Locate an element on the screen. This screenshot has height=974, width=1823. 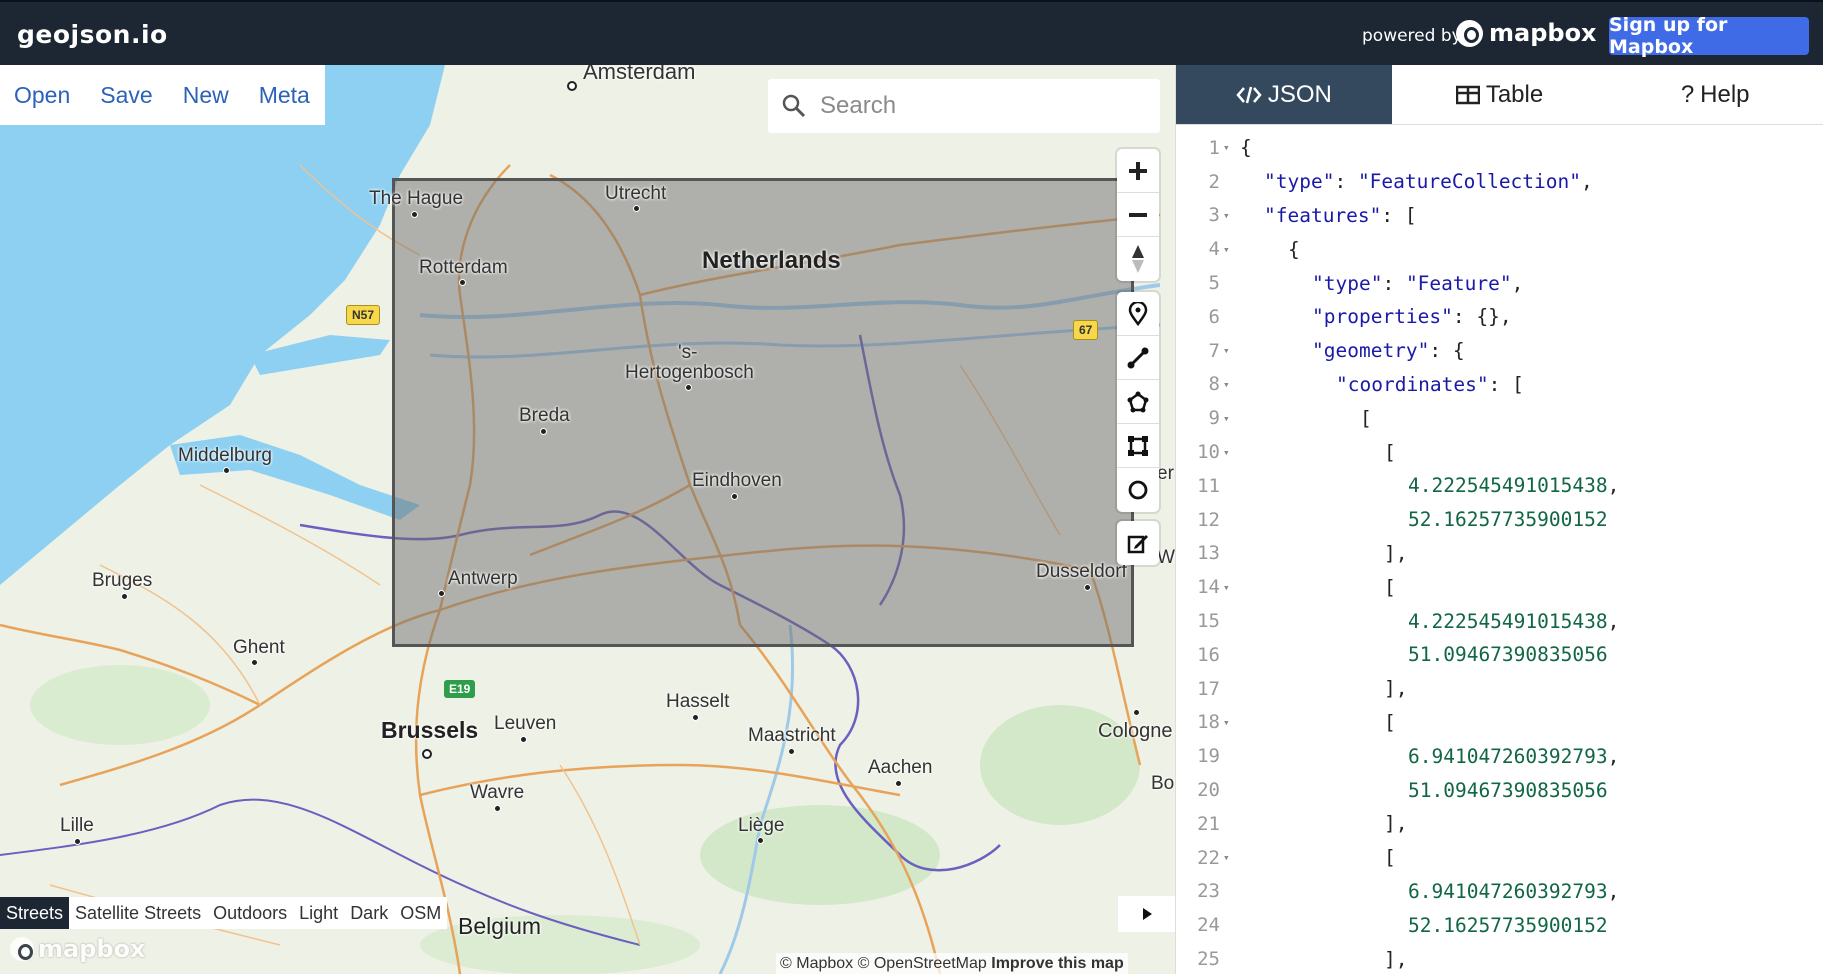
tab-table: Table is located at coordinates (1500, 94).